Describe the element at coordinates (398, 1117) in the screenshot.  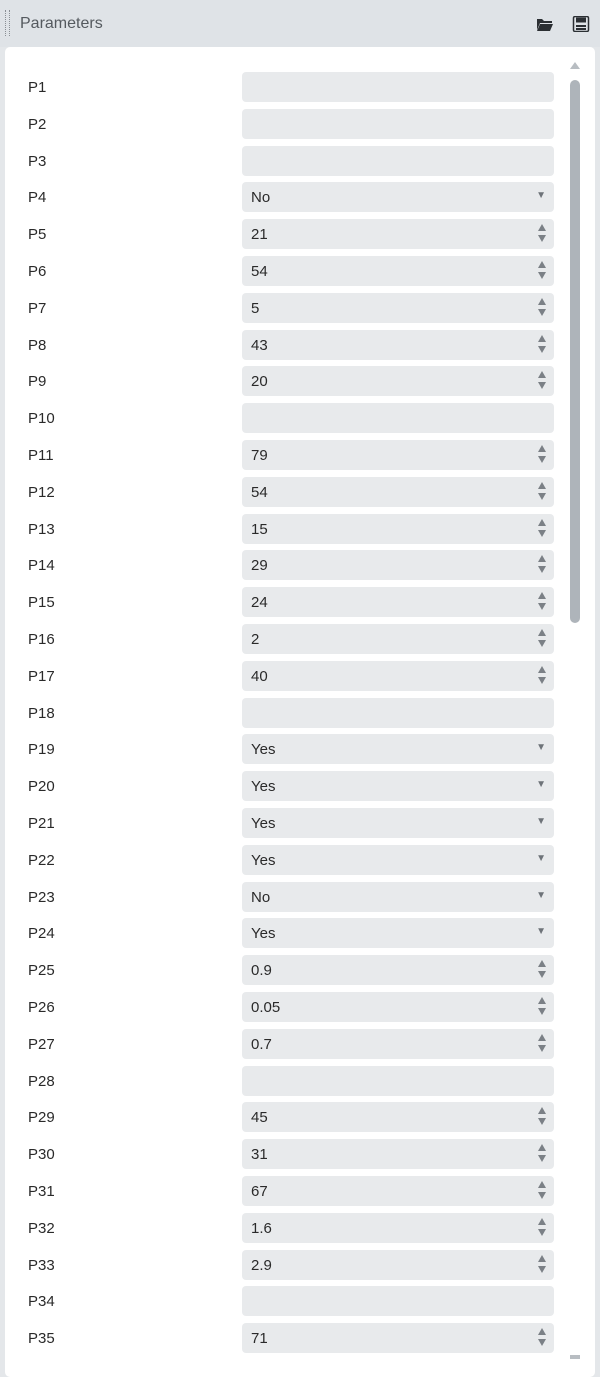
I see `param-number-input: 45` at that location.